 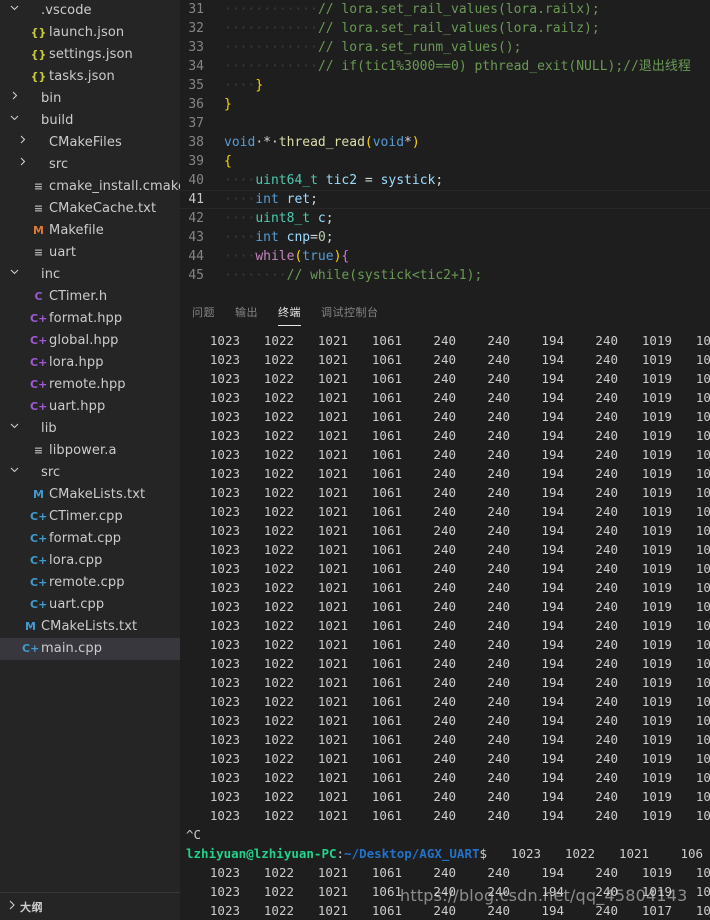 What do you see at coordinates (90, 451) in the screenshot?
I see `tree-item-libpower-a: ≡ libpower.a` at bounding box center [90, 451].